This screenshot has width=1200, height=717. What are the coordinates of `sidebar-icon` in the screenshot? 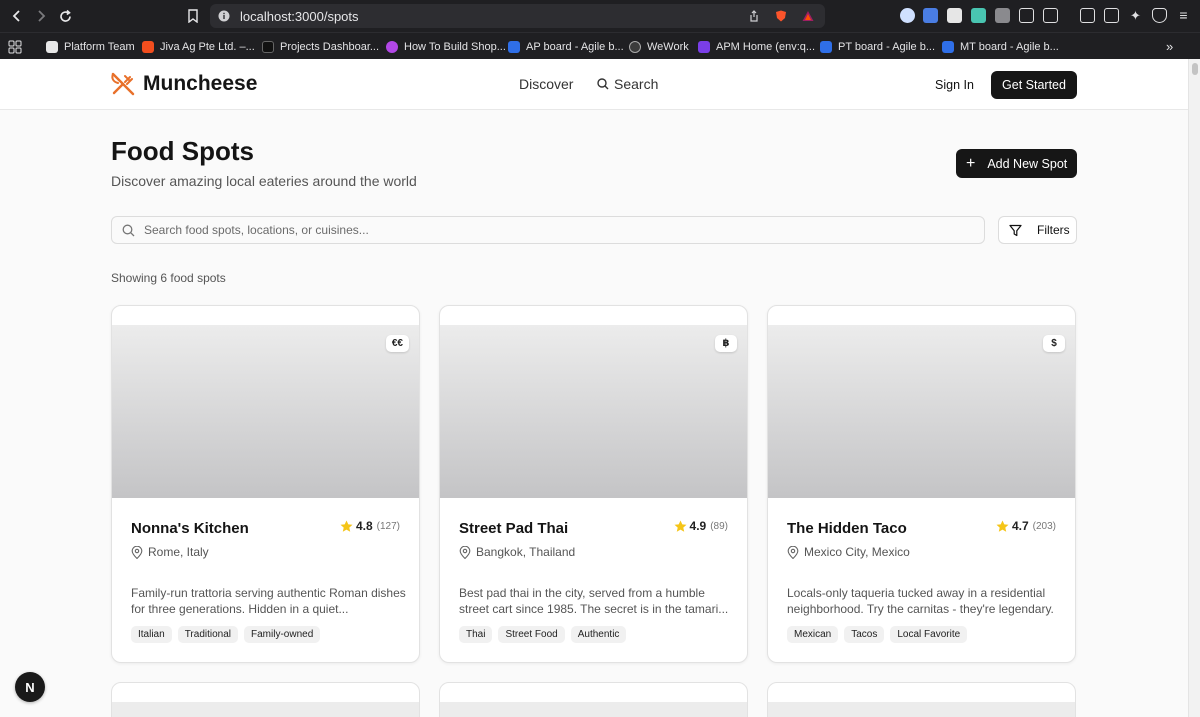 It's located at (1087, 15).